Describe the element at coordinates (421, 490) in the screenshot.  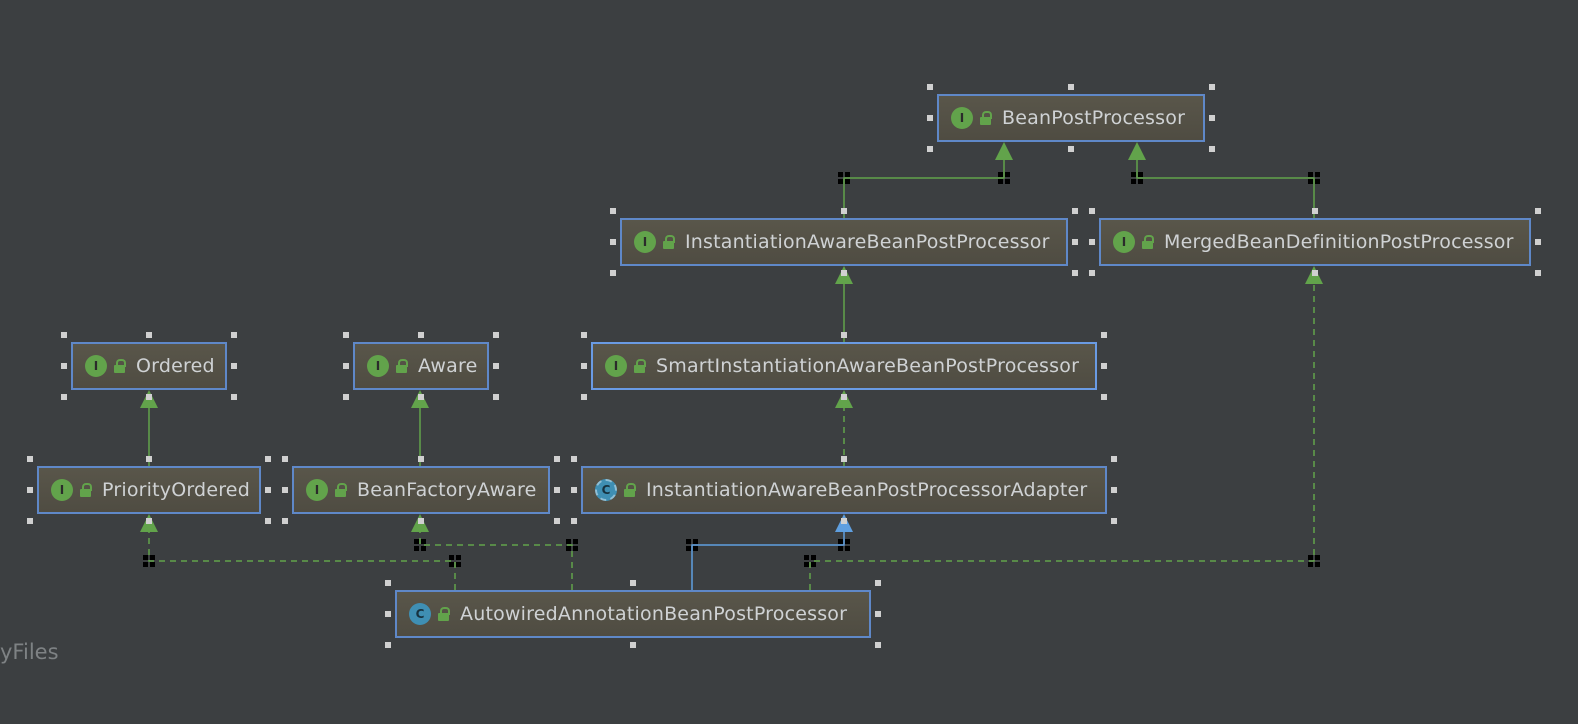
I see `node-bean-factory-aware: I BeanFactoryAware` at that location.